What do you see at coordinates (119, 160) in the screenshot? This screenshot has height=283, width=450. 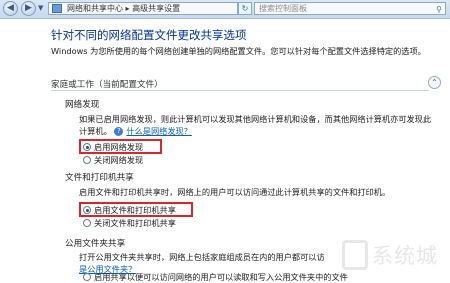 I see `radio-label: 关闭网络发现` at bounding box center [119, 160].